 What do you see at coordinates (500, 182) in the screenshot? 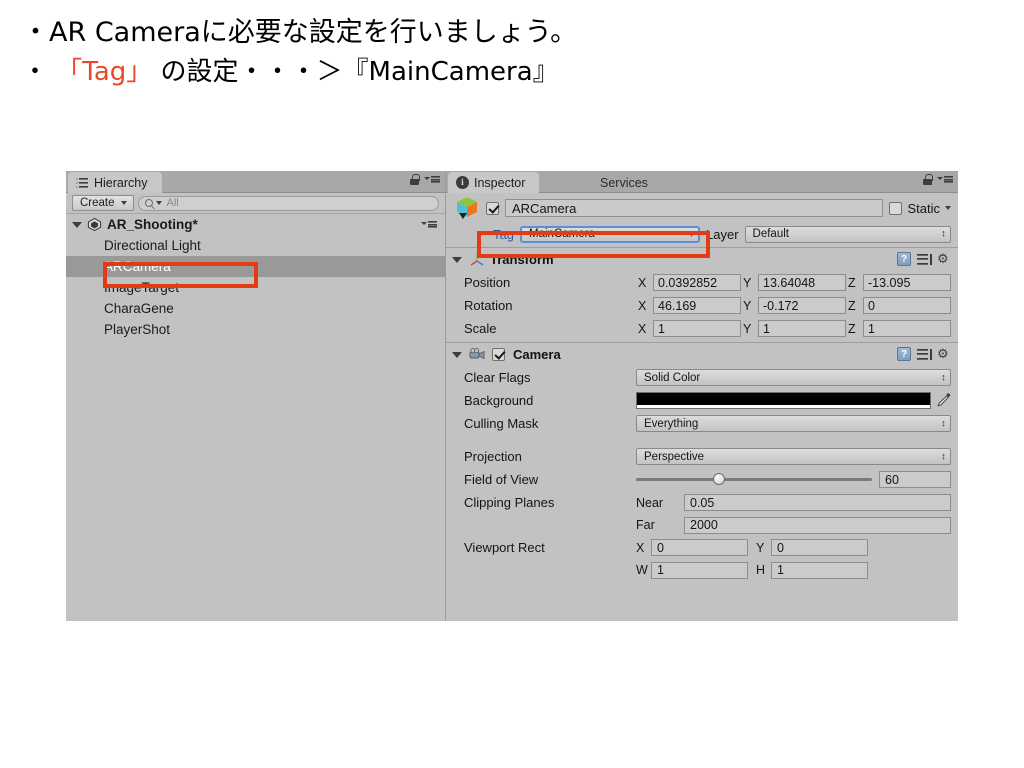
I see `tab-inspector-label: Inspector` at bounding box center [500, 182].